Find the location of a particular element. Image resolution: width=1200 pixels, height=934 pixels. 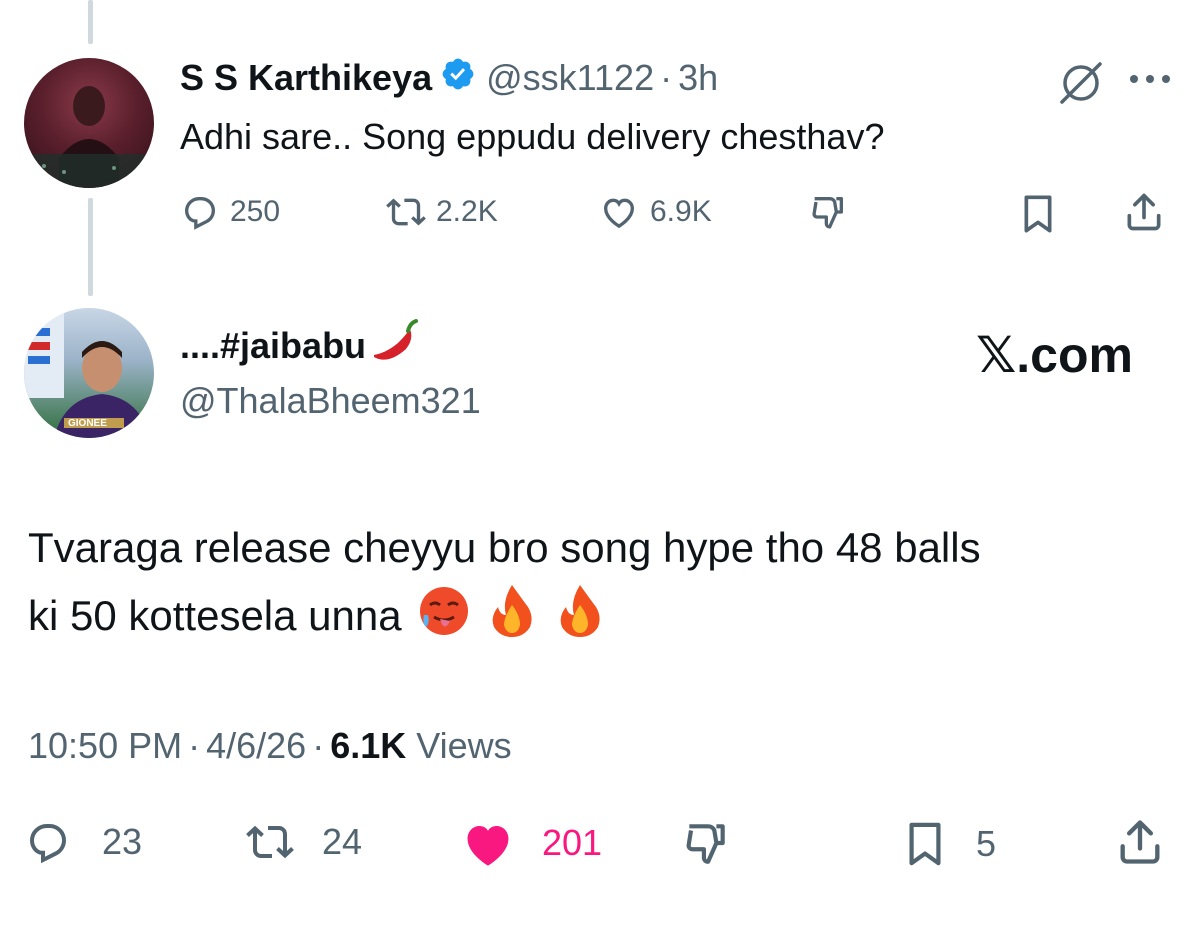

avatar is located at coordinates (89, 123).